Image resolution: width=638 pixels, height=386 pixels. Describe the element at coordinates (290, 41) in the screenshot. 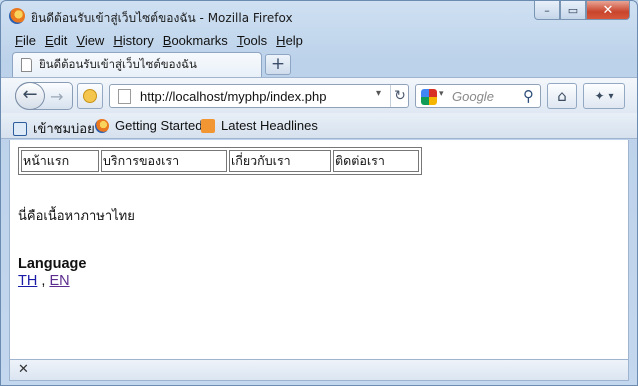

I see `menu-help: Help` at that location.